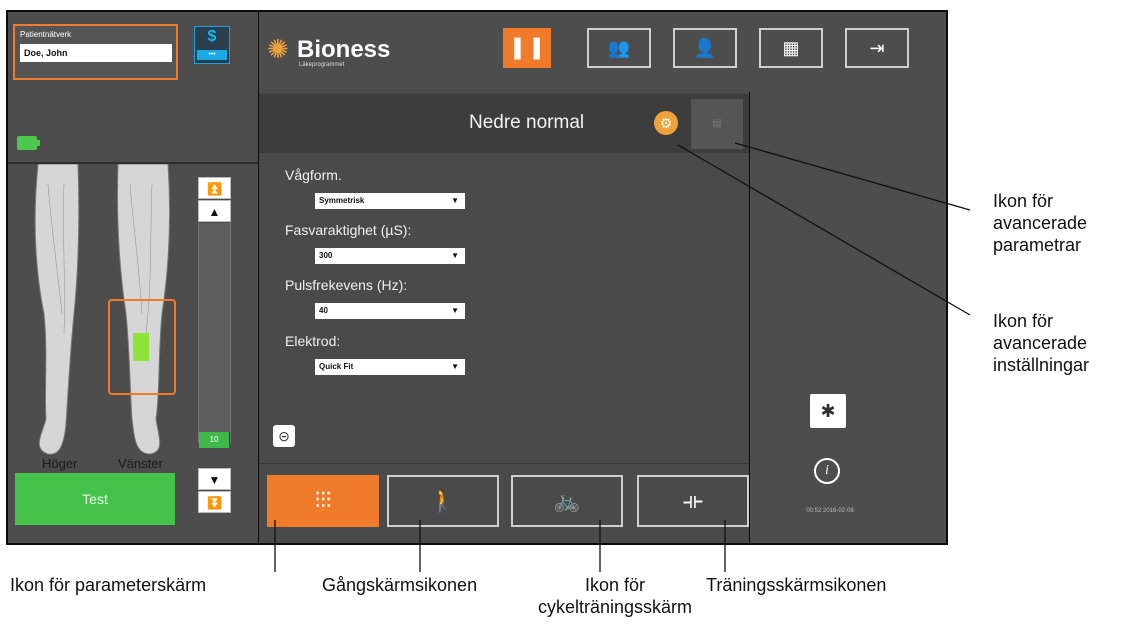 The height and width of the screenshot is (627, 1127). I want to click on waveform-select: Symmetrisk ▼, so click(390, 201).